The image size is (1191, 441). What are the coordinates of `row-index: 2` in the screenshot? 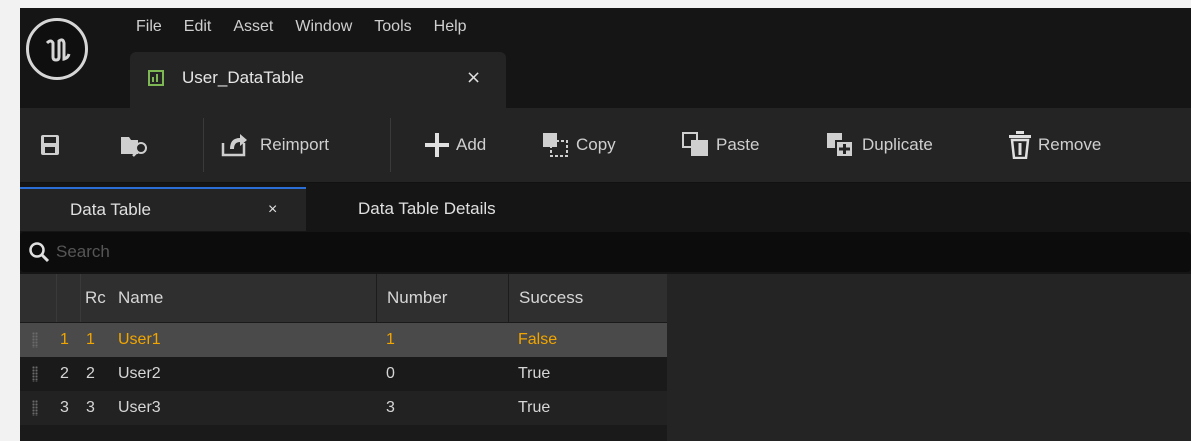 It's located at (64, 373).